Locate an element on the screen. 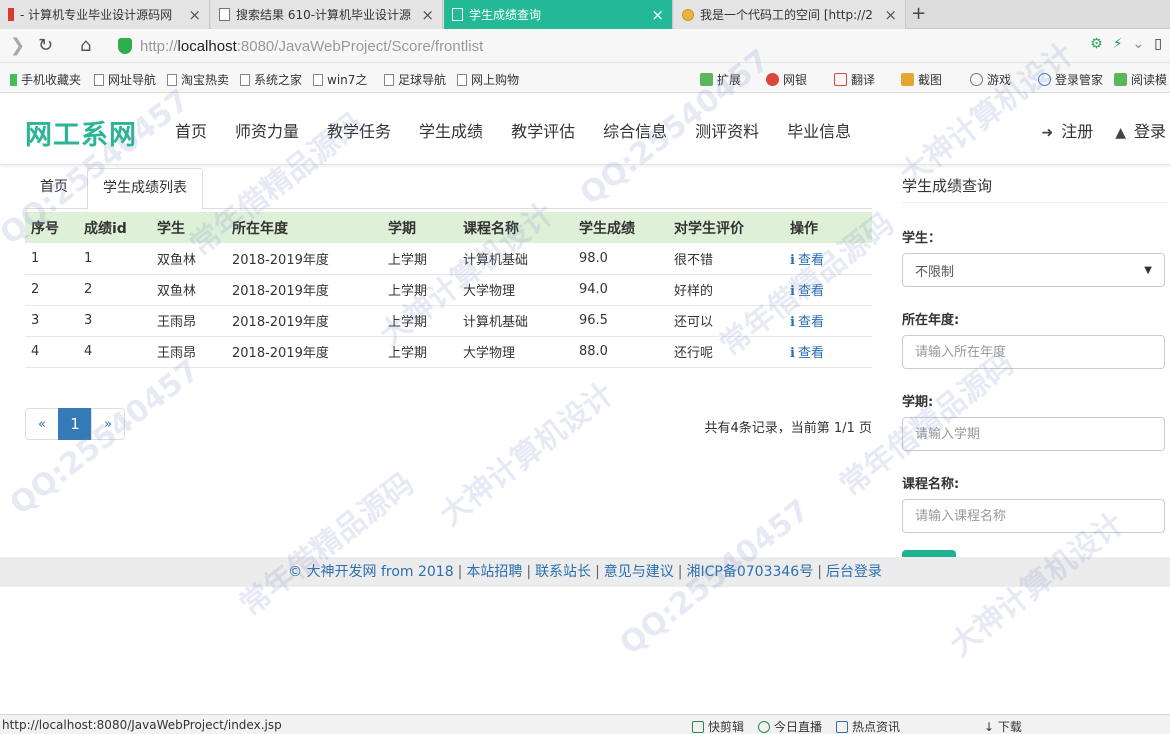 This screenshot has height=734, width=1170. bookmark-taobao: 淘宝热卖 is located at coordinates (198, 79).